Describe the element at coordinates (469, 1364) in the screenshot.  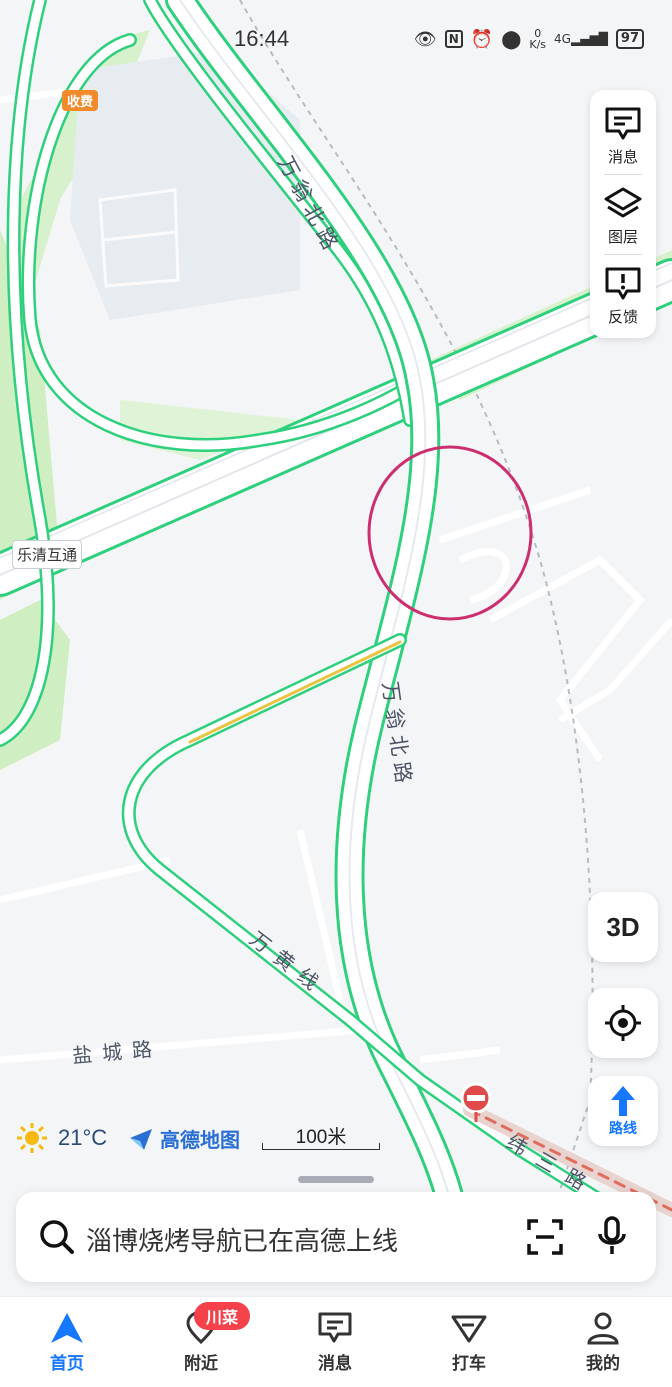
I see `tab-taxi-label: 打车` at that location.